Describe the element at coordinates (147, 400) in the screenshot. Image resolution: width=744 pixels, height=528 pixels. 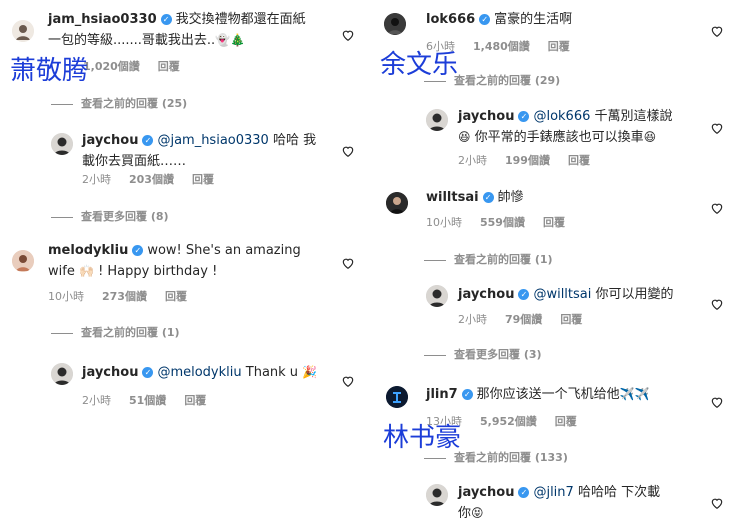
I see `likes-count: 51個讚` at that location.